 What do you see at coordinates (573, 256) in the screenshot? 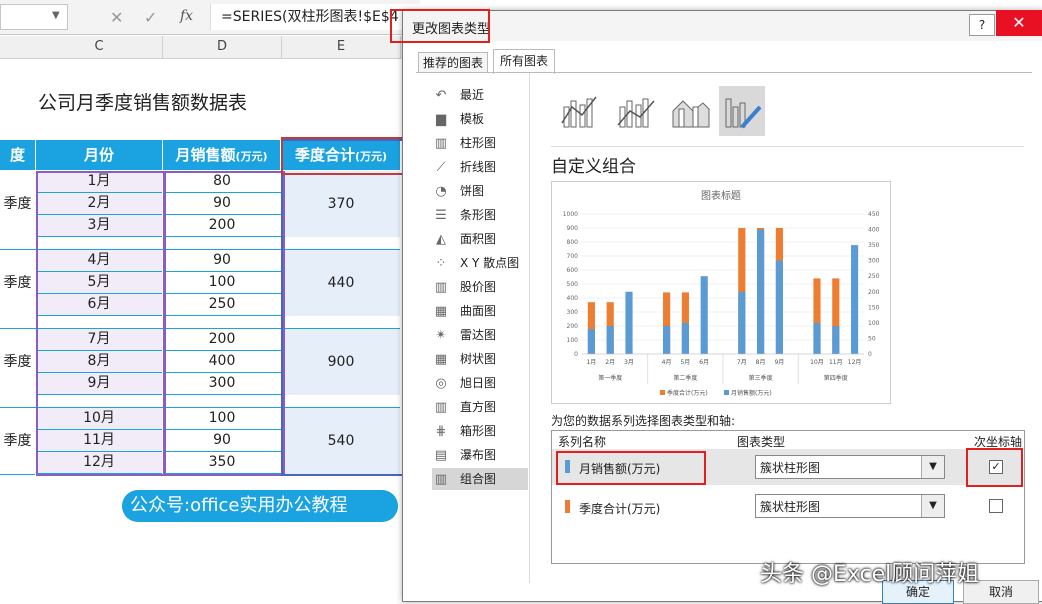
I see `y-tick-left: 700` at bounding box center [573, 256].